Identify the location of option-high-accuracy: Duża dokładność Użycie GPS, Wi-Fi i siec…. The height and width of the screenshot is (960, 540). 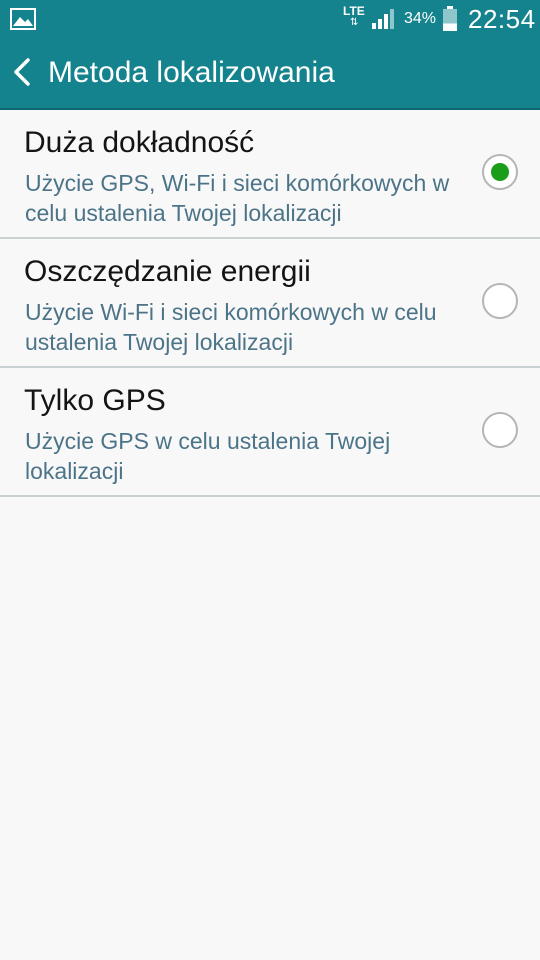
(270, 174).